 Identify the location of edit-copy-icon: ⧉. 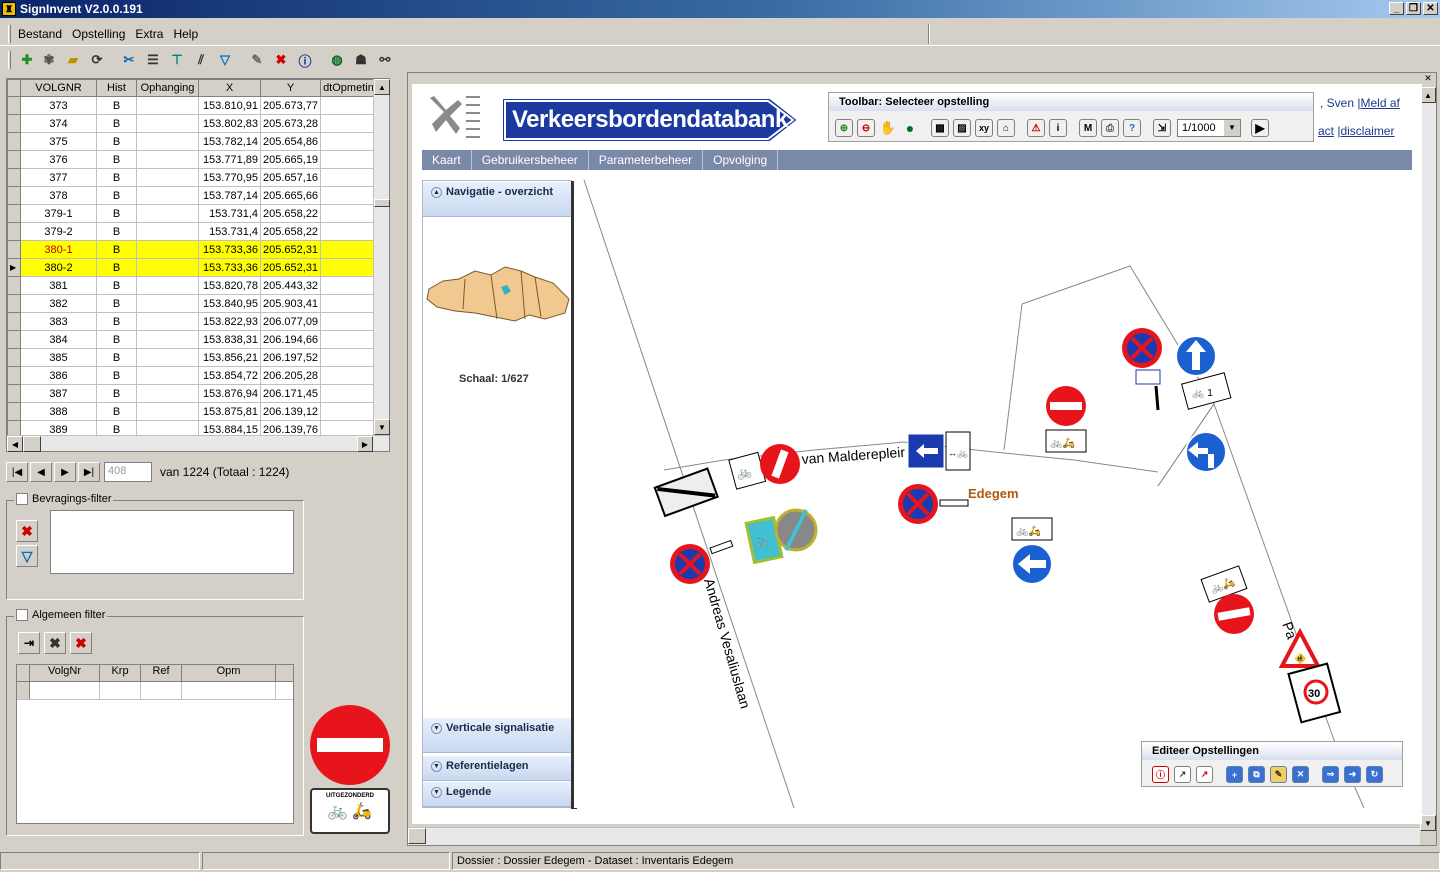
(1256, 774).